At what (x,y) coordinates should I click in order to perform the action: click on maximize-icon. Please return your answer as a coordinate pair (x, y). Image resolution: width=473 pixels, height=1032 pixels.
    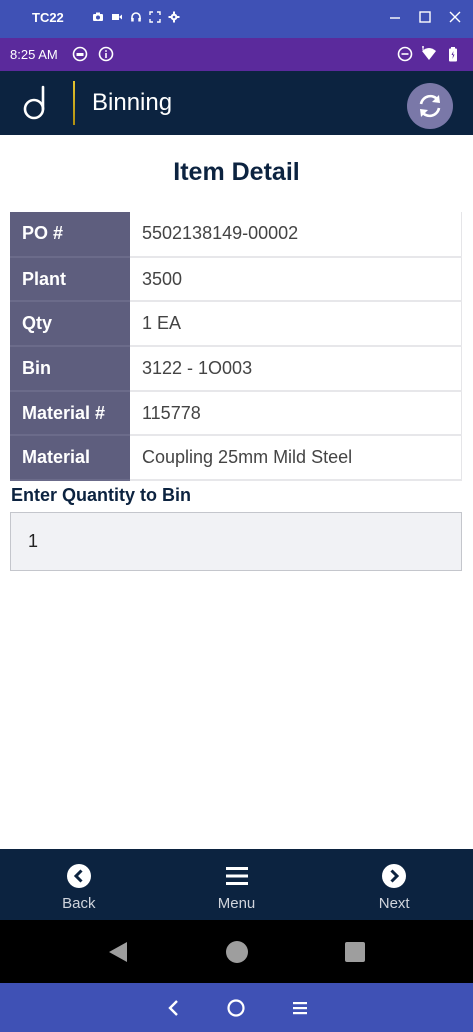
    Looking at the image, I should click on (425, 17).